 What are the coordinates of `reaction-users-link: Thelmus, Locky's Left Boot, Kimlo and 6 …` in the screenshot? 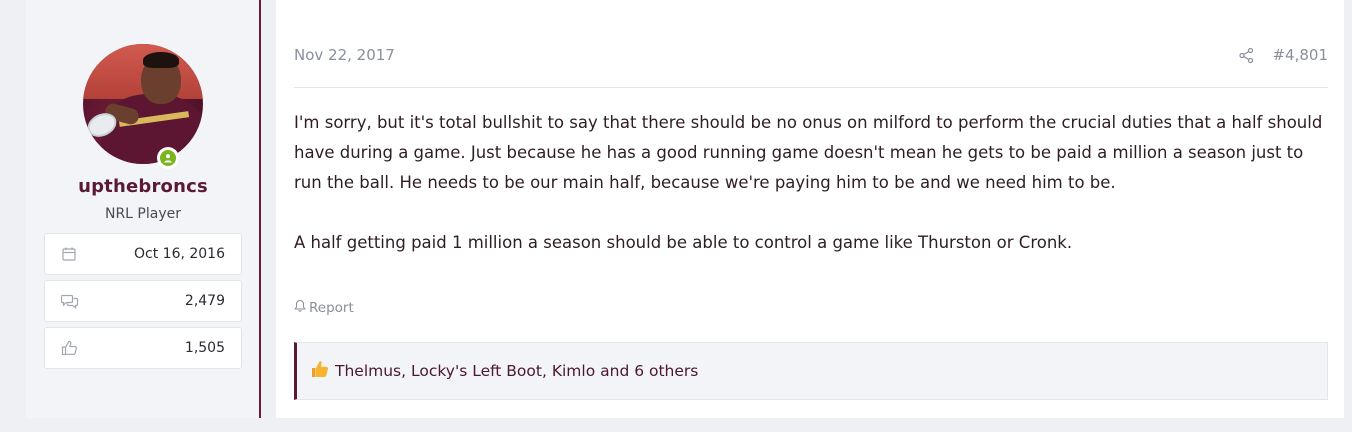 It's located at (516, 371).